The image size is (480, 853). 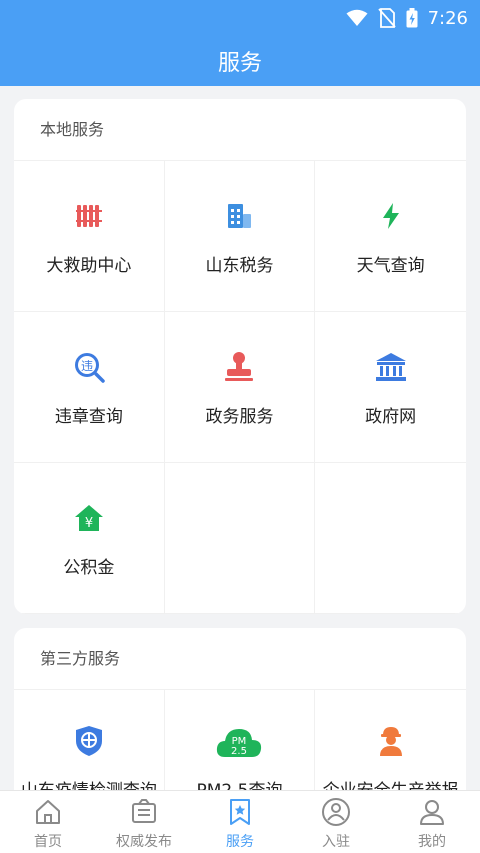 What do you see at coordinates (240, 236) in the screenshot?
I see `service-item-shandong-tax: 山东税务` at bounding box center [240, 236].